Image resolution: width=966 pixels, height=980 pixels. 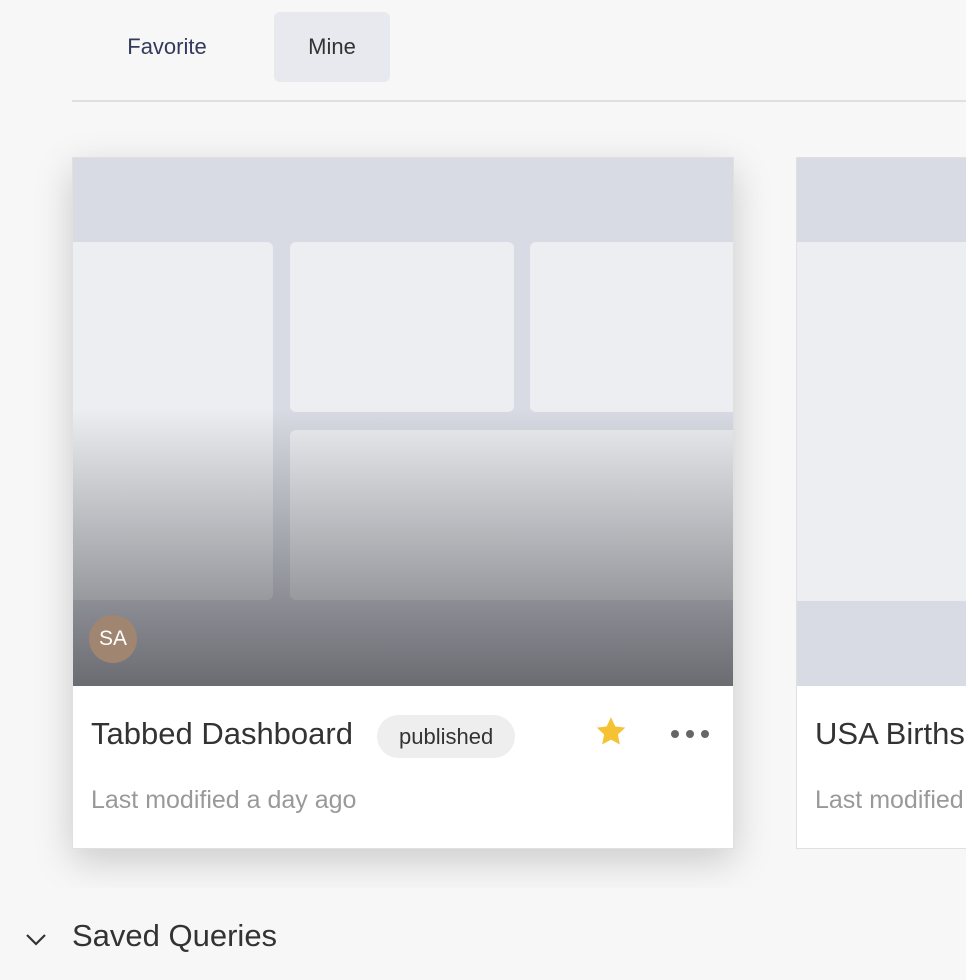 What do you see at coordinates (332, 47) in the screenshot?
I see `tab-mine: Mine` at bounding box center [332, 47].